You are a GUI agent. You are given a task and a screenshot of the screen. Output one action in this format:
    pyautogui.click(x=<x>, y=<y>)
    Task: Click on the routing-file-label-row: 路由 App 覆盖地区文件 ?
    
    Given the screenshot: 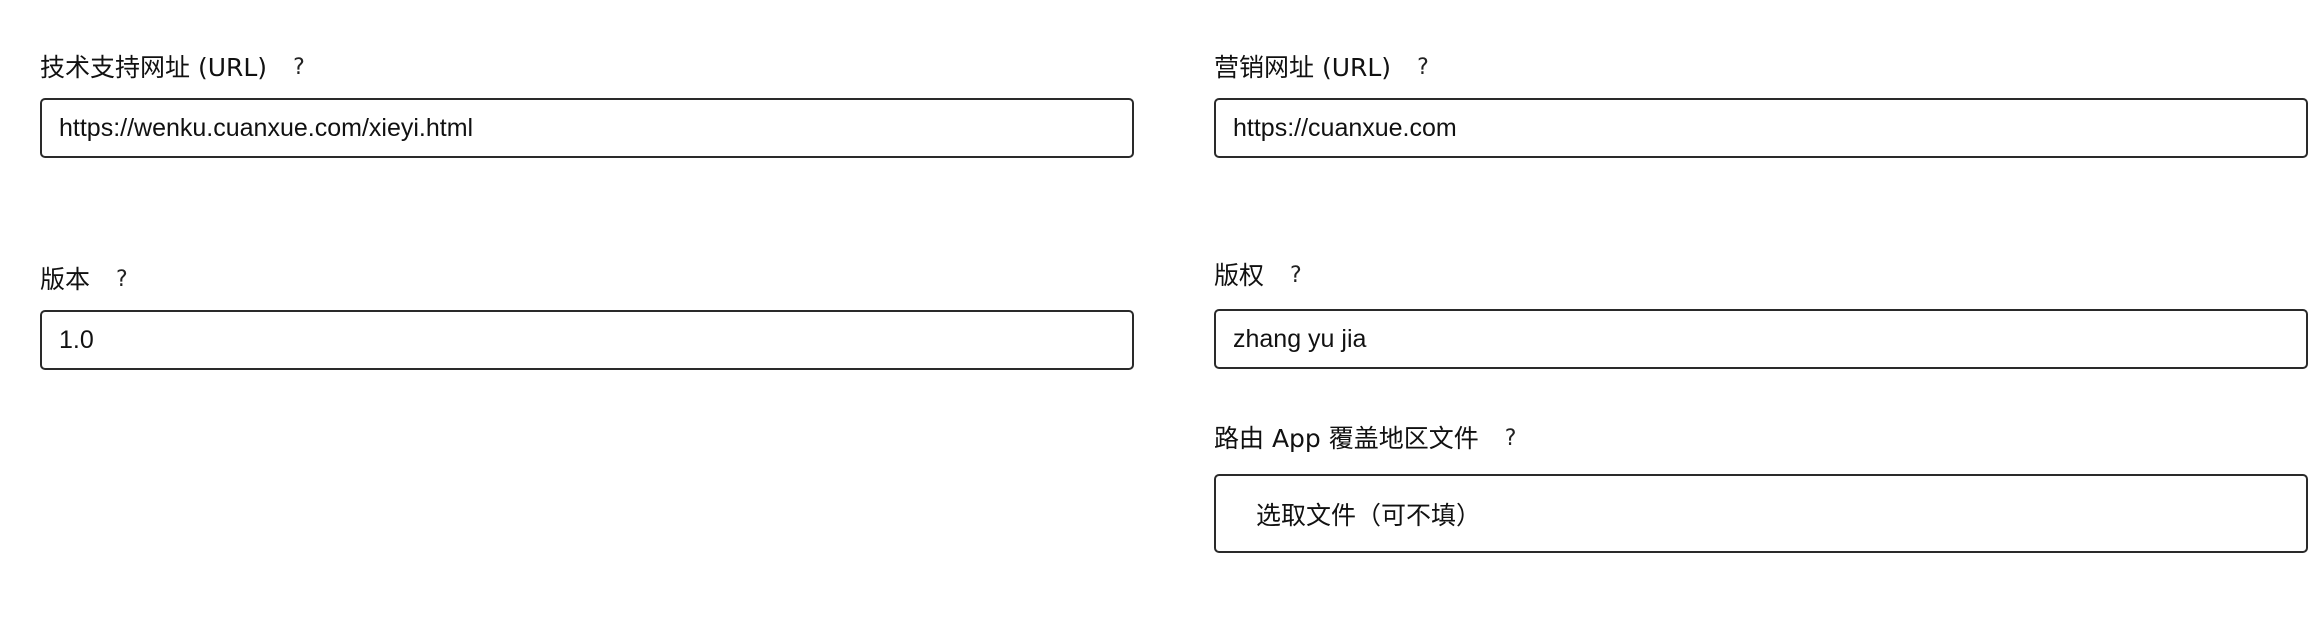 What is the action you would take?
    pyautogui.click(x=1365, y=439)
    